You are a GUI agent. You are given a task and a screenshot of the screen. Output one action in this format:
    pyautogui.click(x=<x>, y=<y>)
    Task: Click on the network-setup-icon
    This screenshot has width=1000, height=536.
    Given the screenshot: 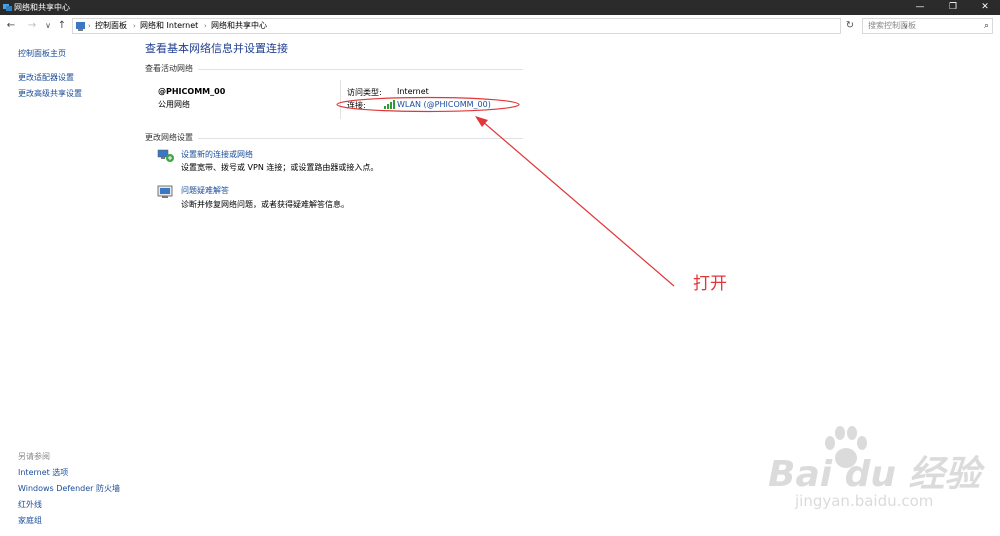 What is the action you would take?
    pyautogui.click(x=165, y=155)
    